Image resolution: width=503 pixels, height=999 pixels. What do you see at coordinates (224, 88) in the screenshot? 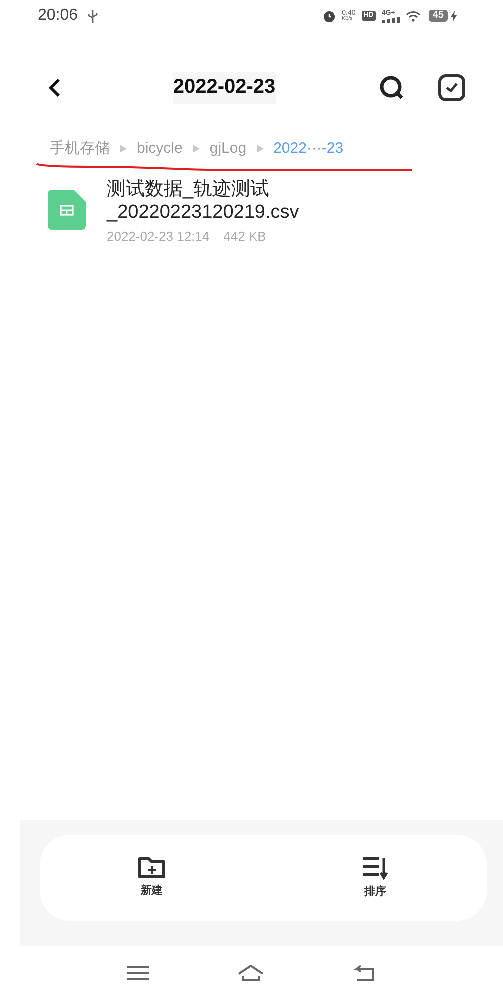
I see `page-title: 2022-02-23` at bounding box center [224, 88].